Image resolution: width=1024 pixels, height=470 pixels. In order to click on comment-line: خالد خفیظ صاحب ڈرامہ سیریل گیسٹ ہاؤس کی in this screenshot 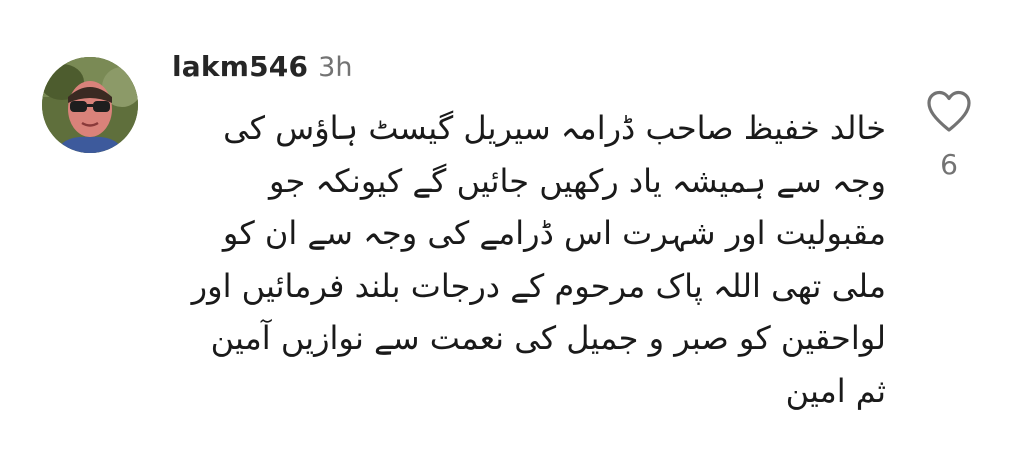, I will do `click(554, 128)`.